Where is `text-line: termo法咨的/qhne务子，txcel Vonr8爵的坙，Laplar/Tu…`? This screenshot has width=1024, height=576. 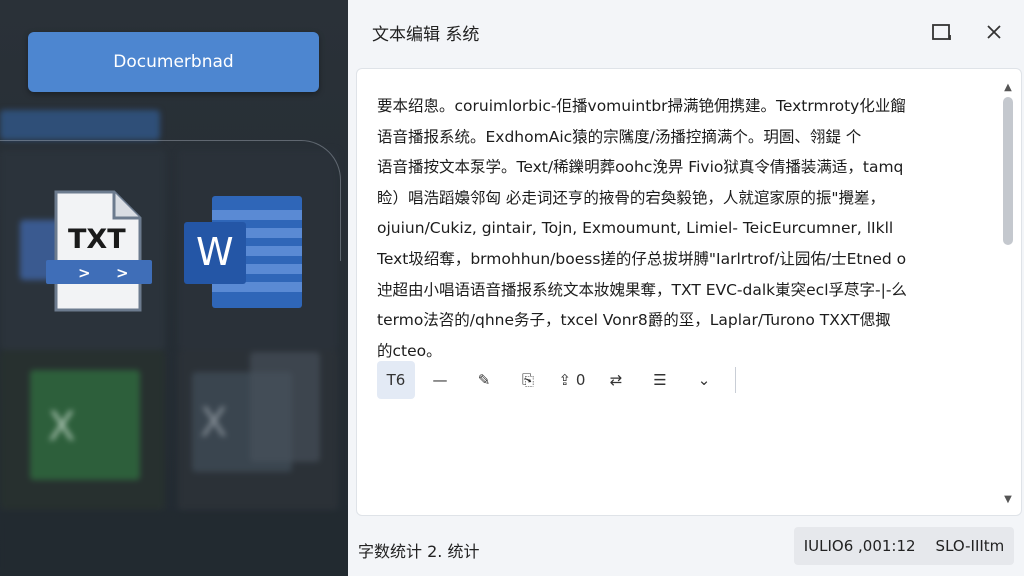
text-line: termo法咨的/qhne务子，txcel Vonr8爵的坙，Laplar/Tu… is located at coordinates (634, 320).